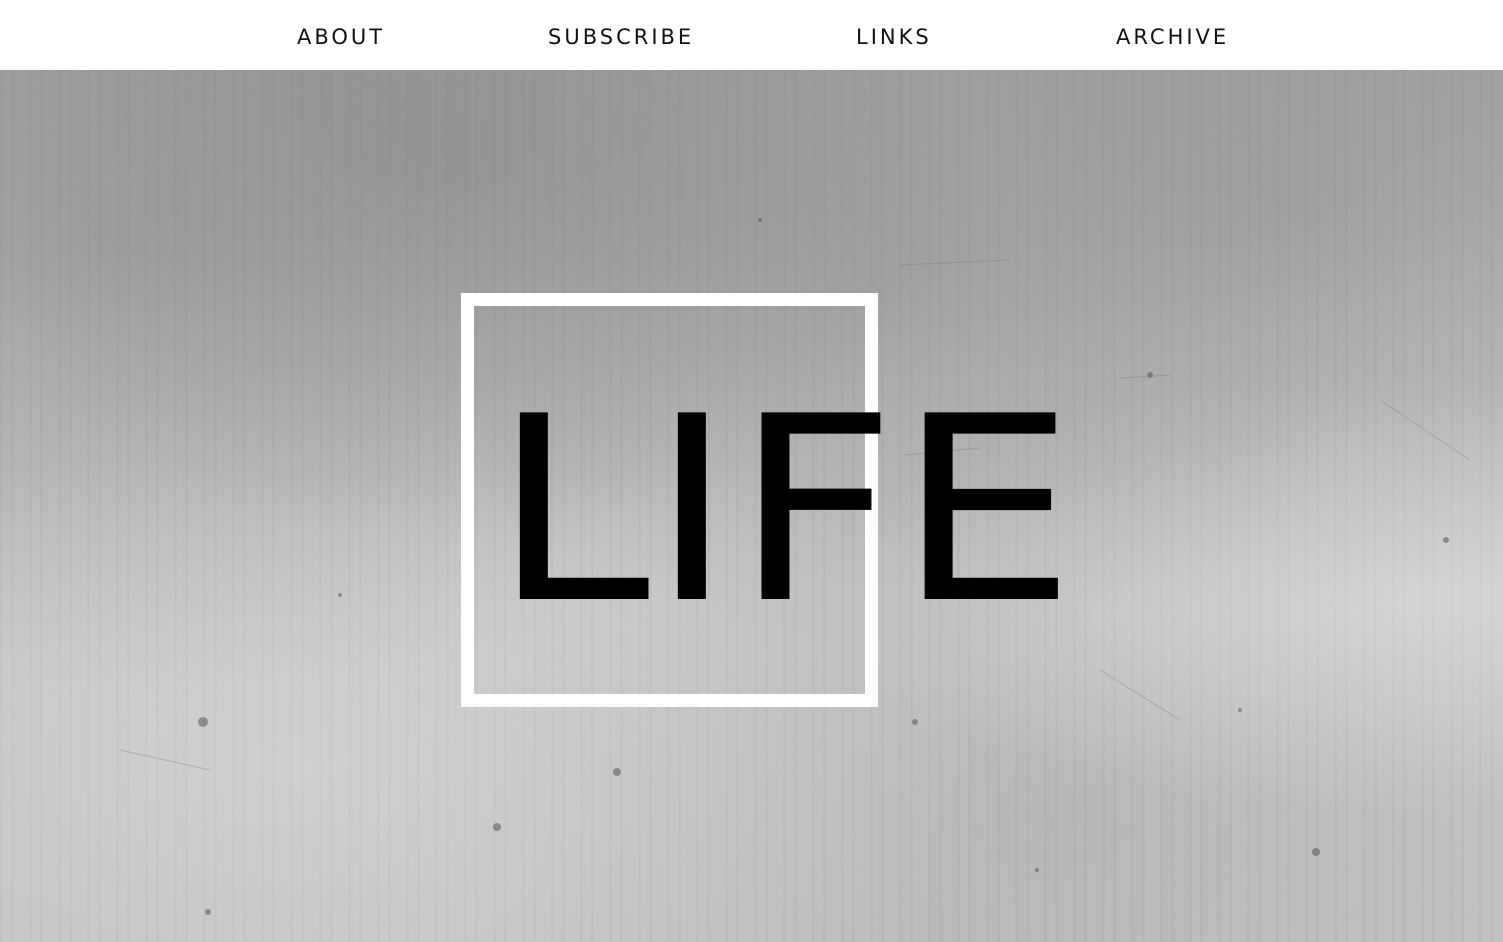 Image resolution: width=1503 pixels, height=942 pixels. I want to click on nav-link-about: ABOUT, so click(341, 37).